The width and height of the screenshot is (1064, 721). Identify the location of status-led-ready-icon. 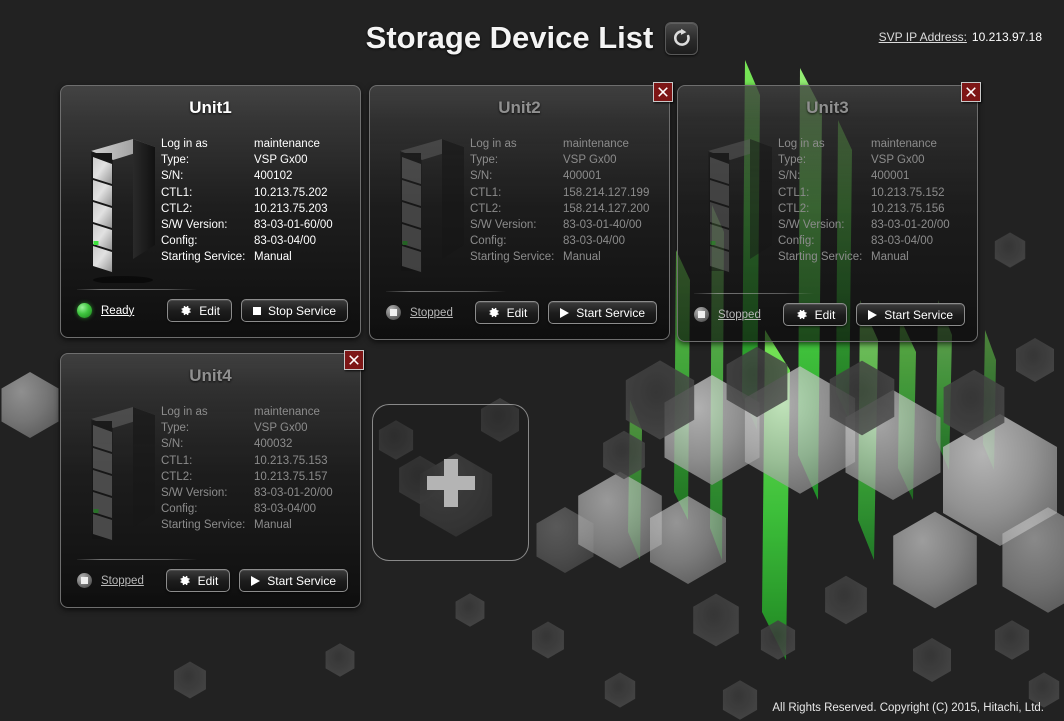
(84, 310).